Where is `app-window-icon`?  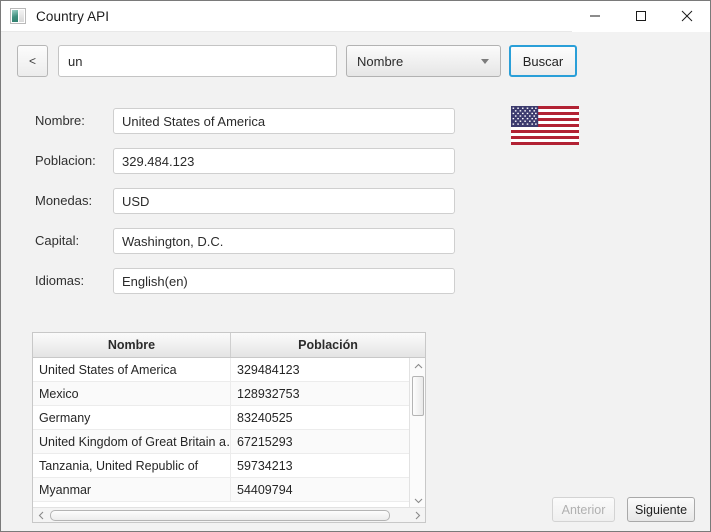 app-window-icon is located at coordinates (18, 16).